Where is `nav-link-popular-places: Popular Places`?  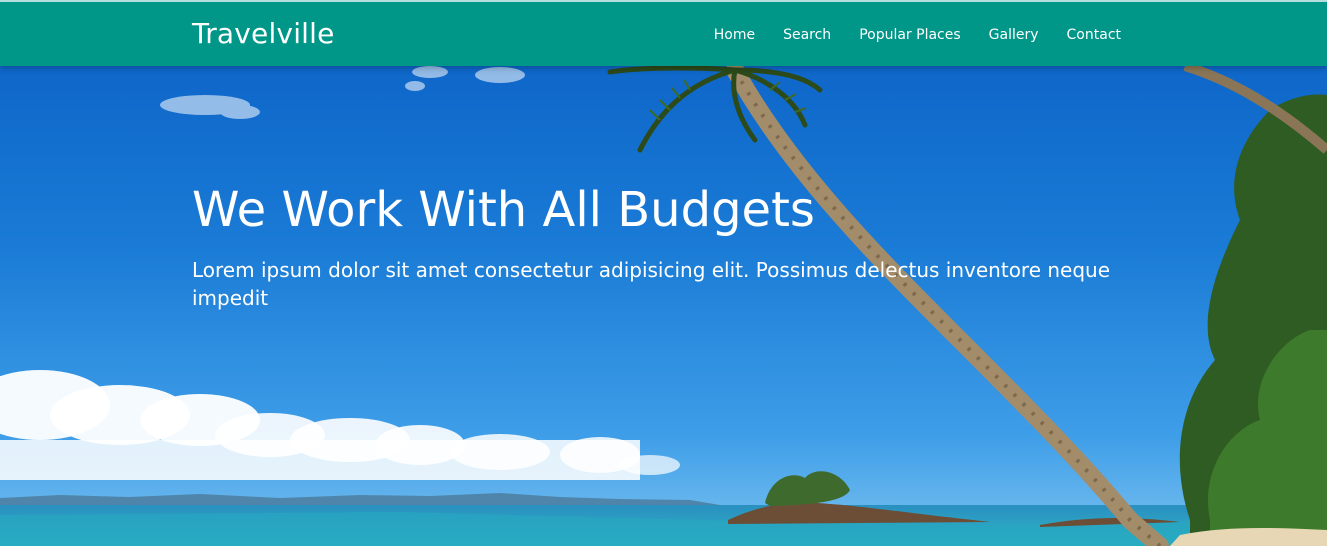 nav-link-popular-places: Popular Places is located at coordinates (909, 35).